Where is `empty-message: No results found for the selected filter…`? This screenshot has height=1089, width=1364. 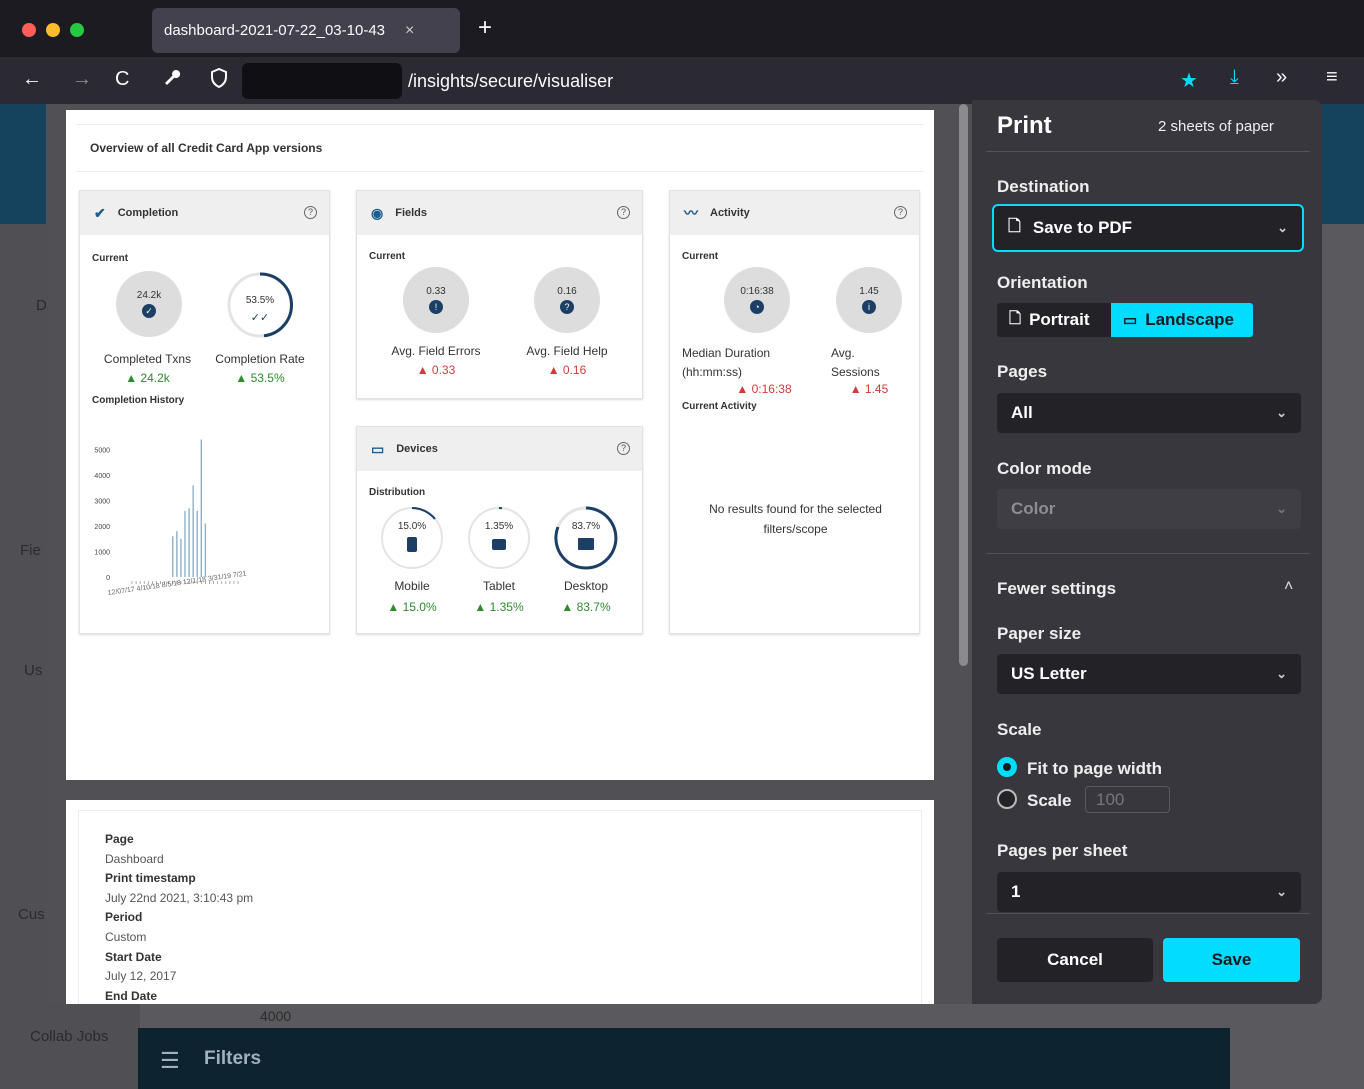 empty-message: No results found for the selected filter… is located at coordinates (795, 519).